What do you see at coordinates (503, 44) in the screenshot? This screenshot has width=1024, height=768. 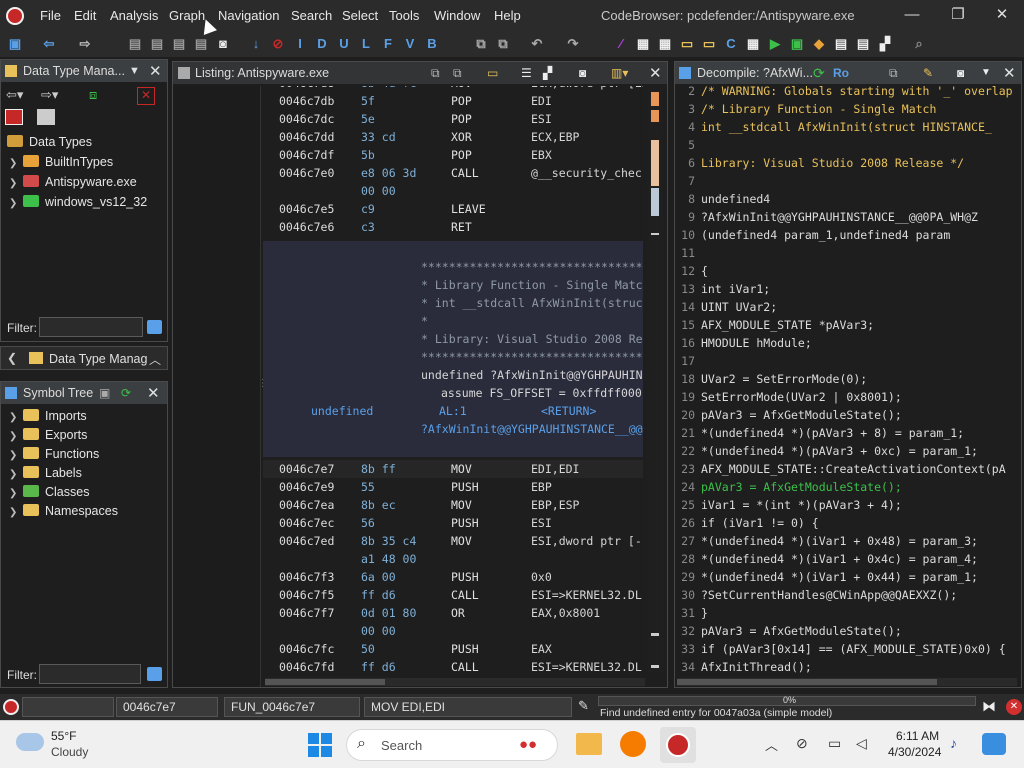 I see `paste-icon: ⧉` at bounding box center [503, 44].